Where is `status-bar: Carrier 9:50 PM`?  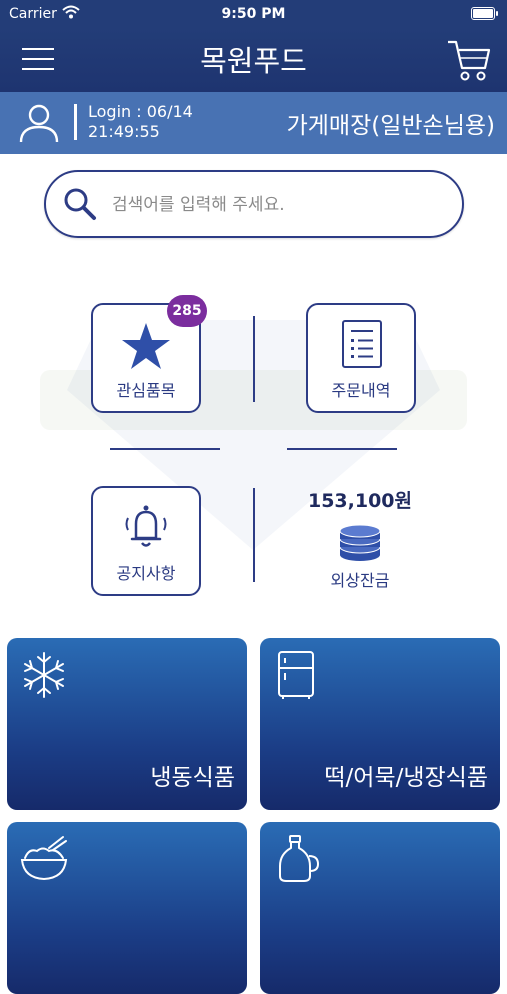
status-bar: Carrier 9:50 PM is located at coordinates (253, 14).